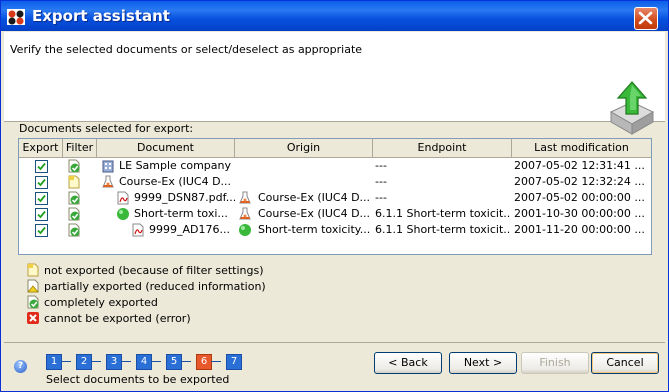 The width and height of the screenshot is (669, 392). I want to click on column-header-endpoint: Endpoint, so click(442, 148).